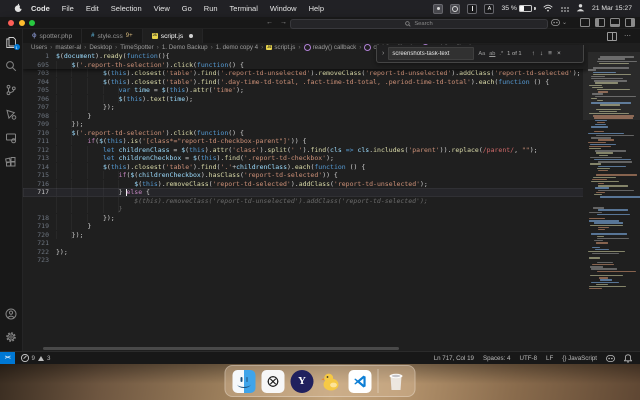 Image resolution: width=640 pixels, height=400 pixels. Describe the element at coordinates (21, 22) in the screenshot. I see `minimize-window-button` at that location.